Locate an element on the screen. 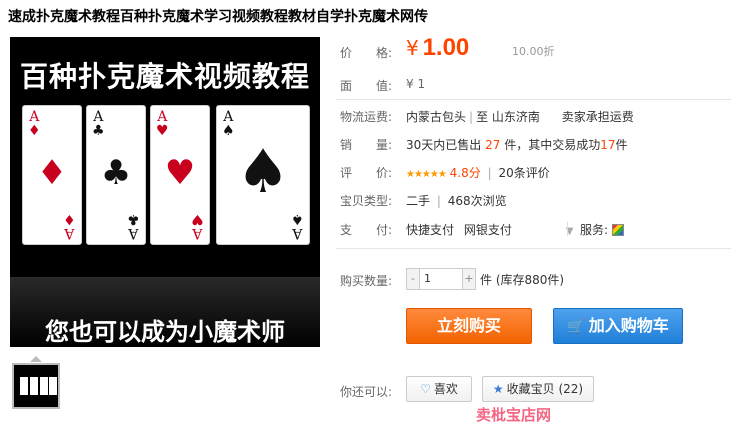  sales-info: 30天内已售出 27 件，其中交易成功17件 is located at coordinates (517, 145).